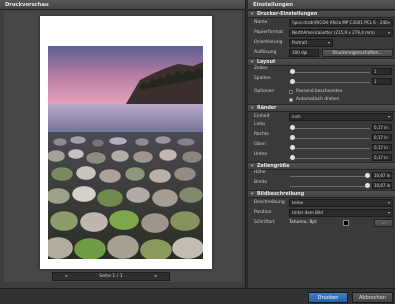  What do you see at coordinates (292, 81) in the screenshot?
I see `cols-slider-thumb` at bounding box center [292, 81].